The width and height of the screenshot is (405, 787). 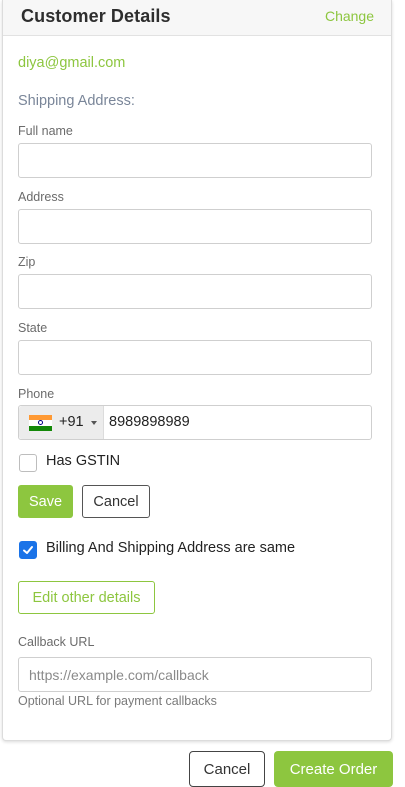 What do you see at coordinates (41, 197) in the screenshot?
I see `address-label: Address` at bounding box center [41, 197].